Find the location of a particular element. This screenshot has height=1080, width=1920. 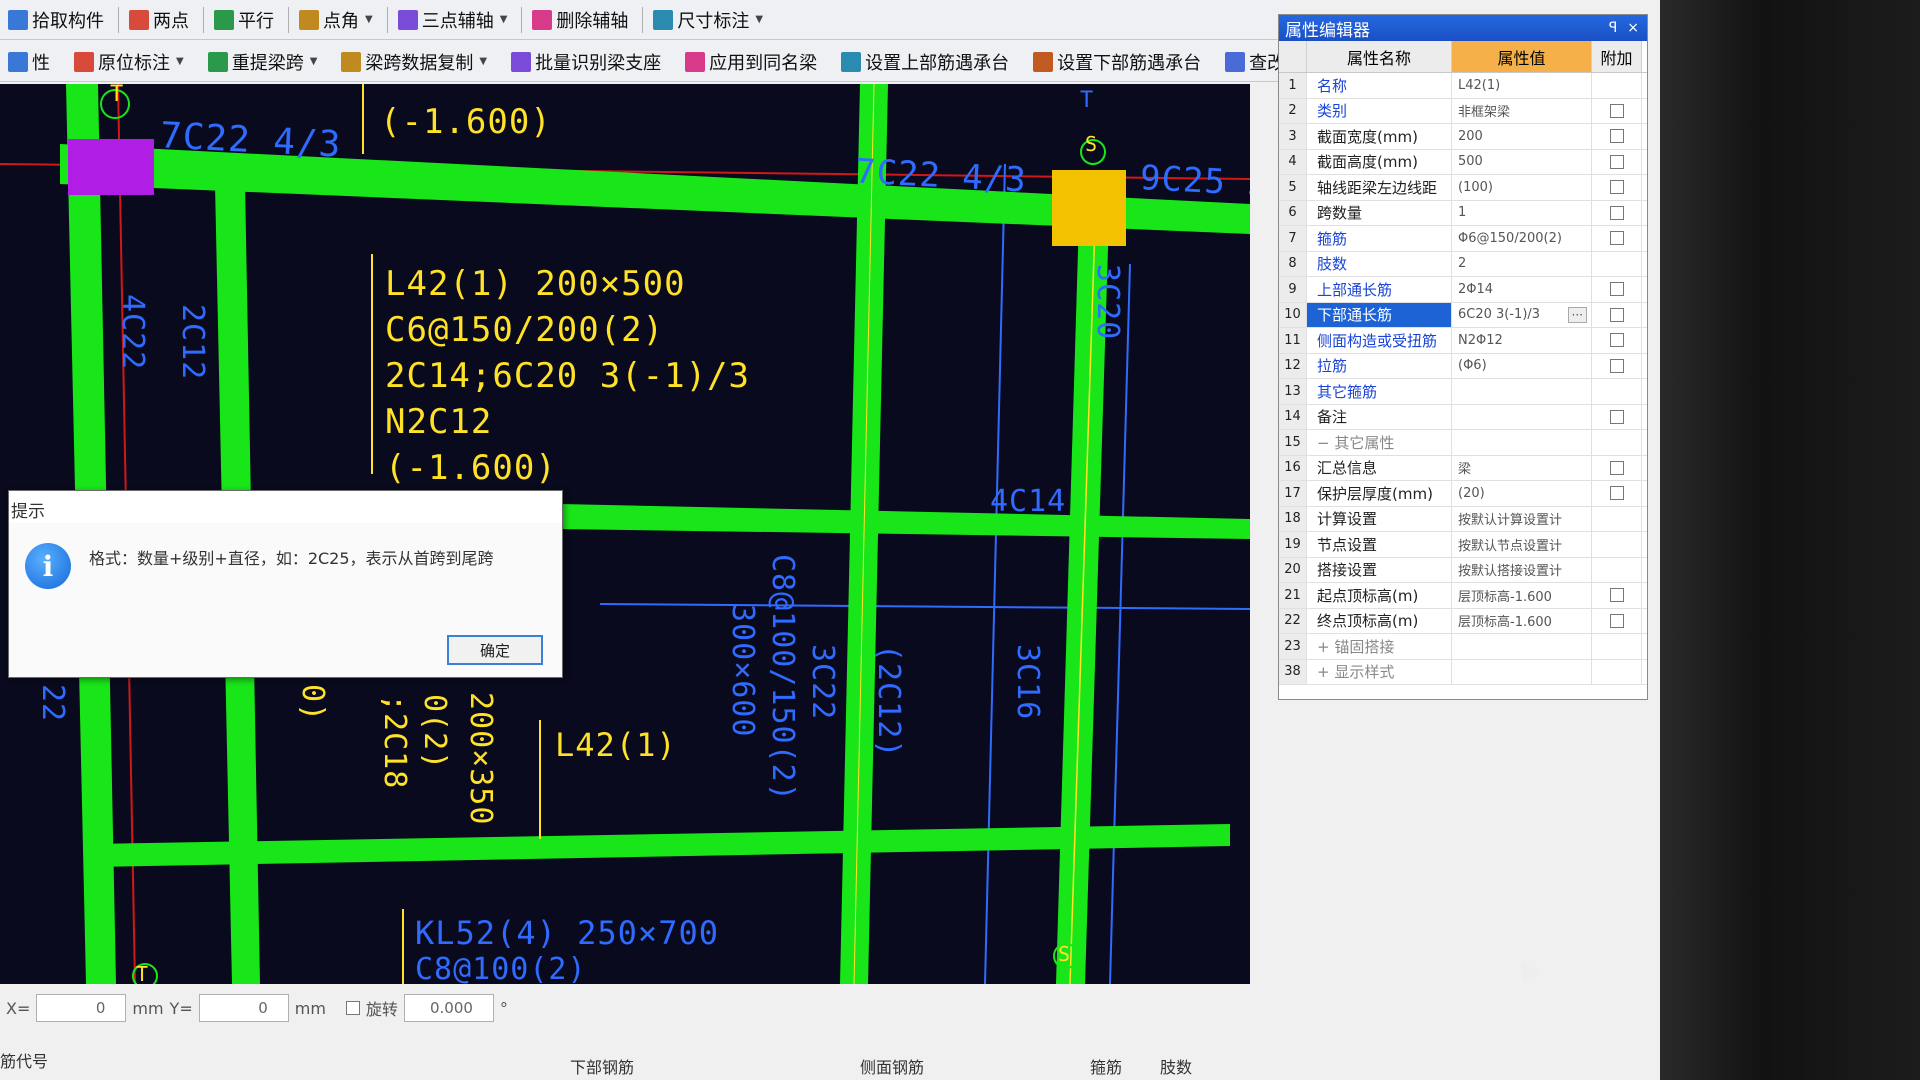

property-row: 5 轴线距梁左边线距 (100) is located at coordinates (1463, 188).